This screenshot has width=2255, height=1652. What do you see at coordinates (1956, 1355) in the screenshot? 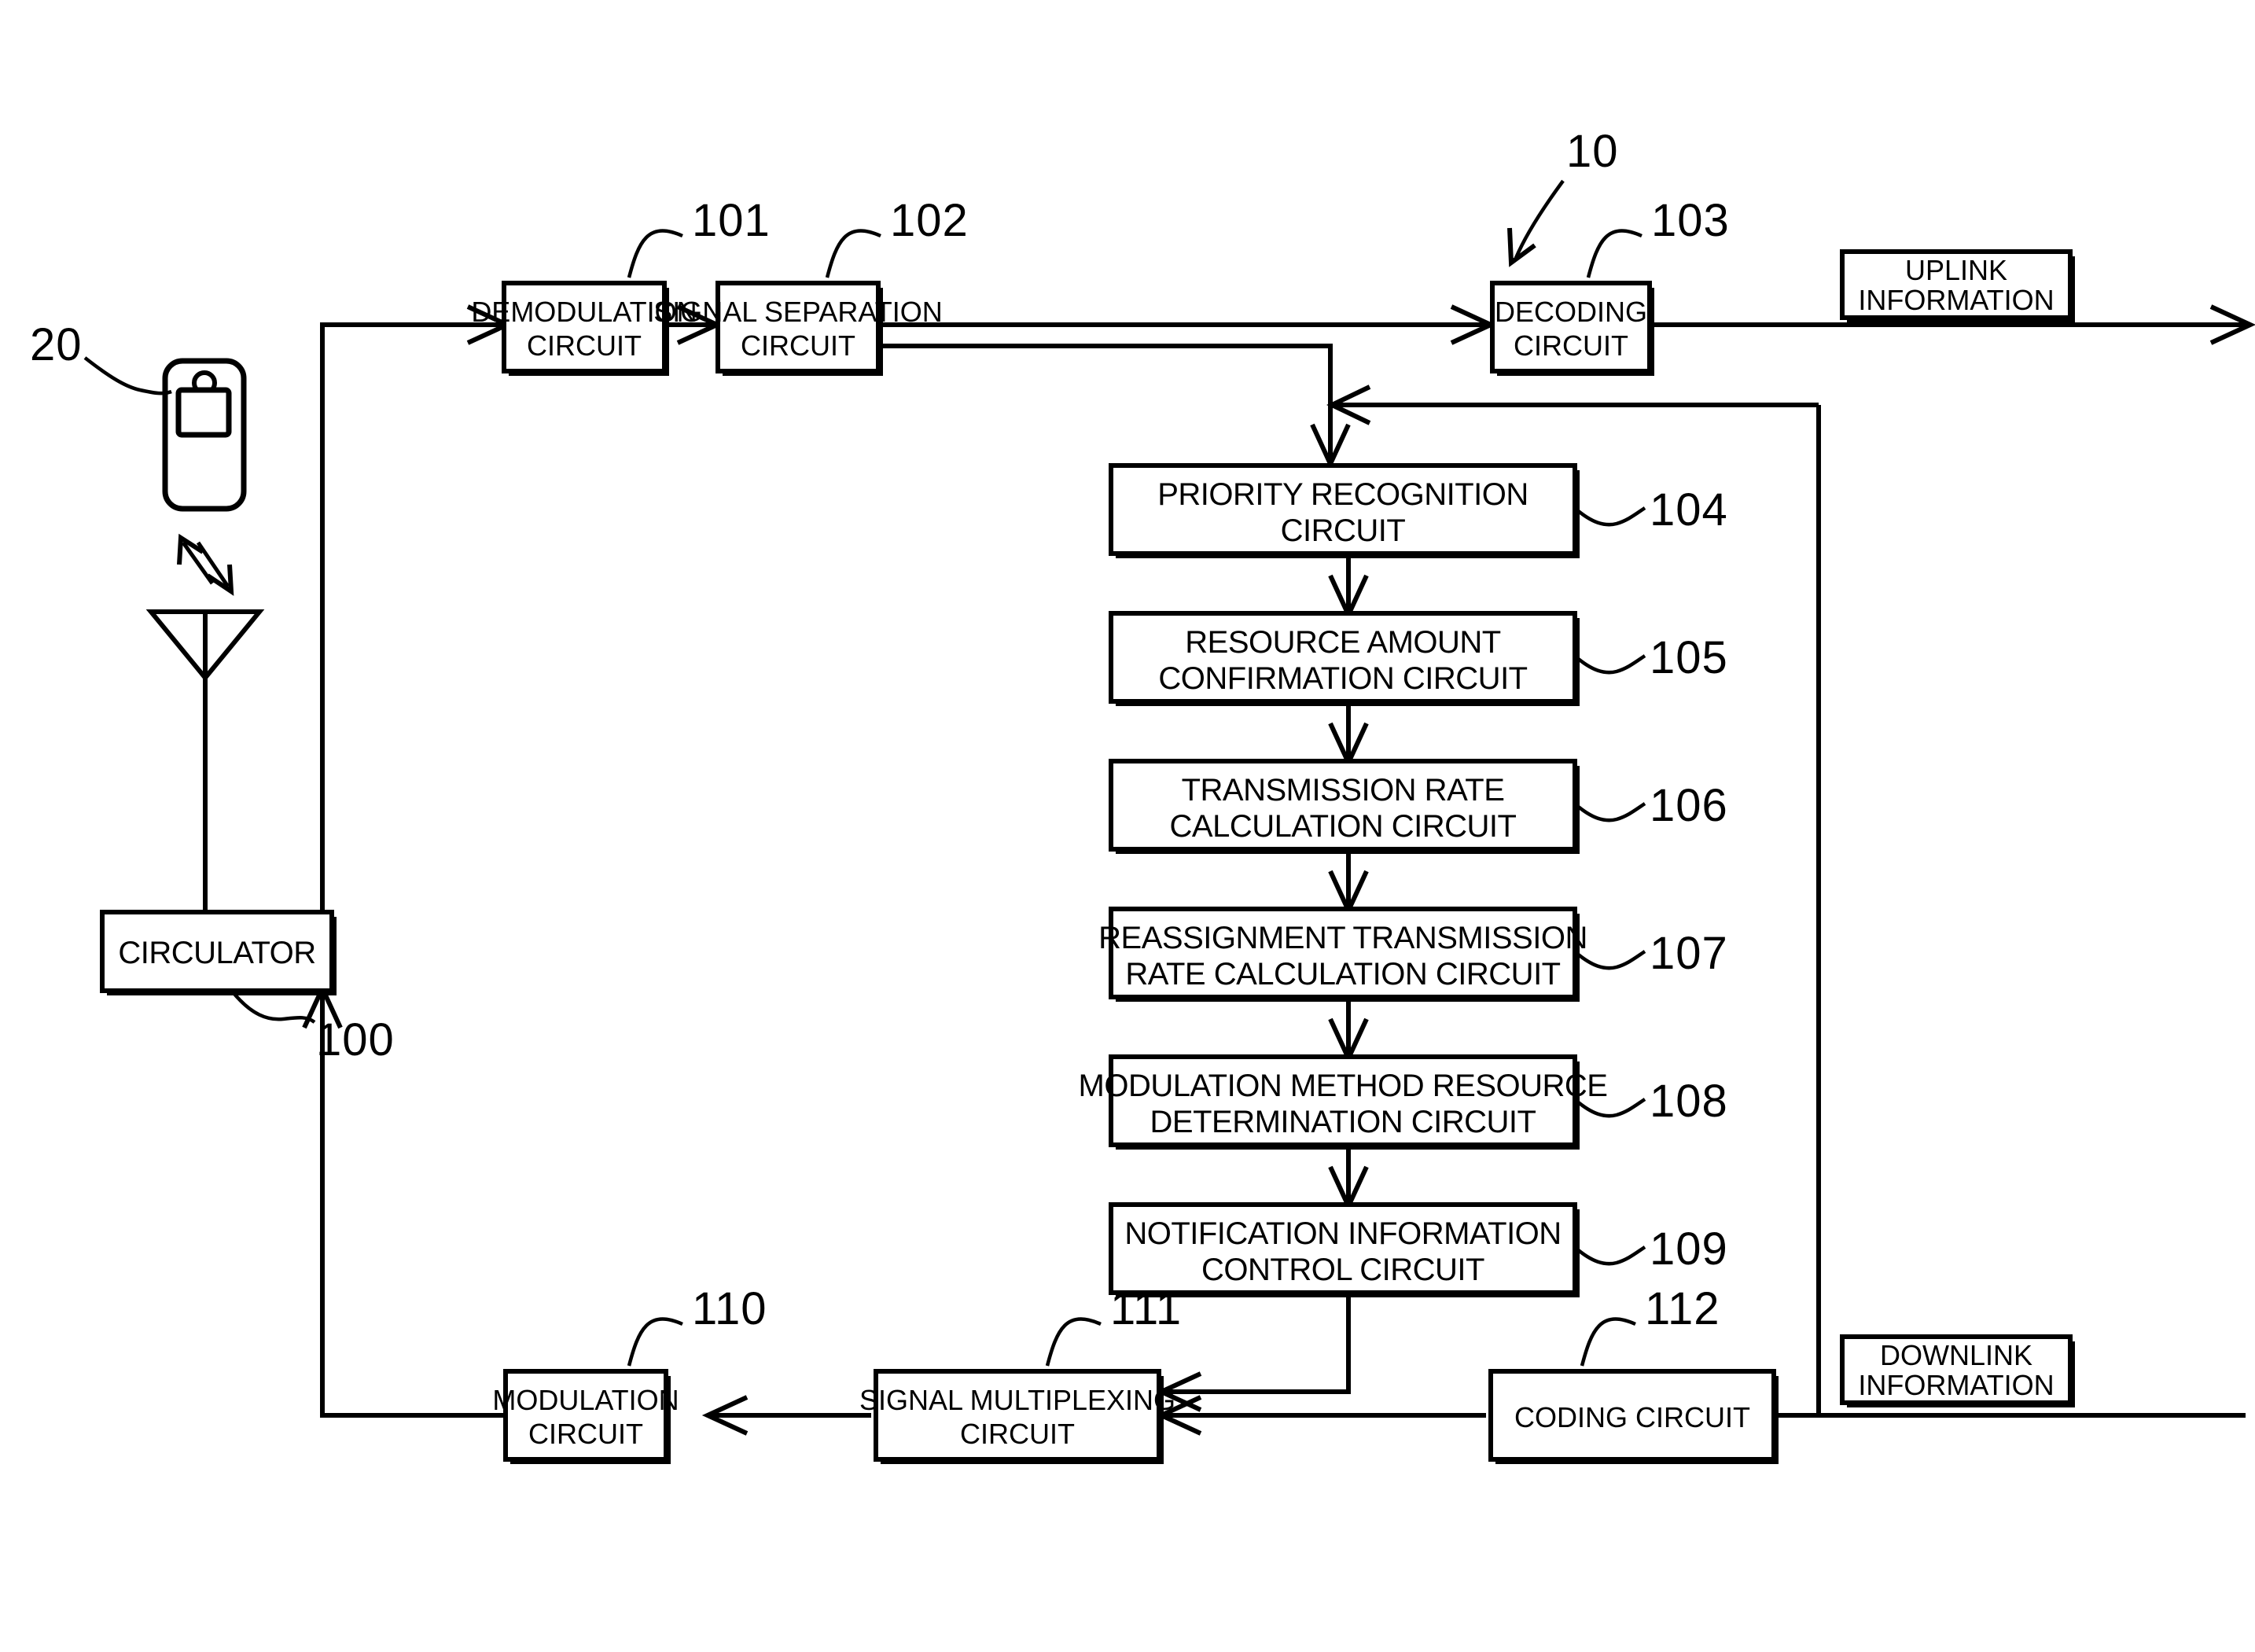
I see `downlink-label-line1: DOWNLINK` at bounding box center [1956, 1355].